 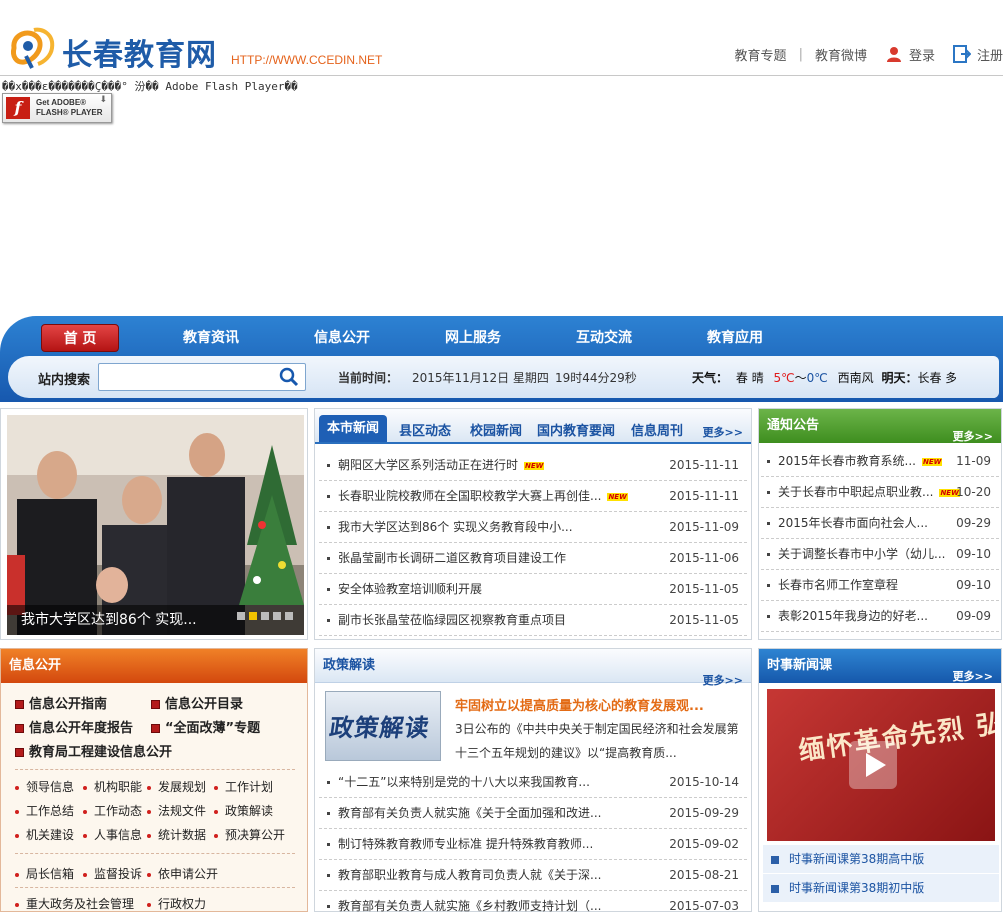 I want to click on nav-info-open: 信息公开, so click(x=342, y=338).